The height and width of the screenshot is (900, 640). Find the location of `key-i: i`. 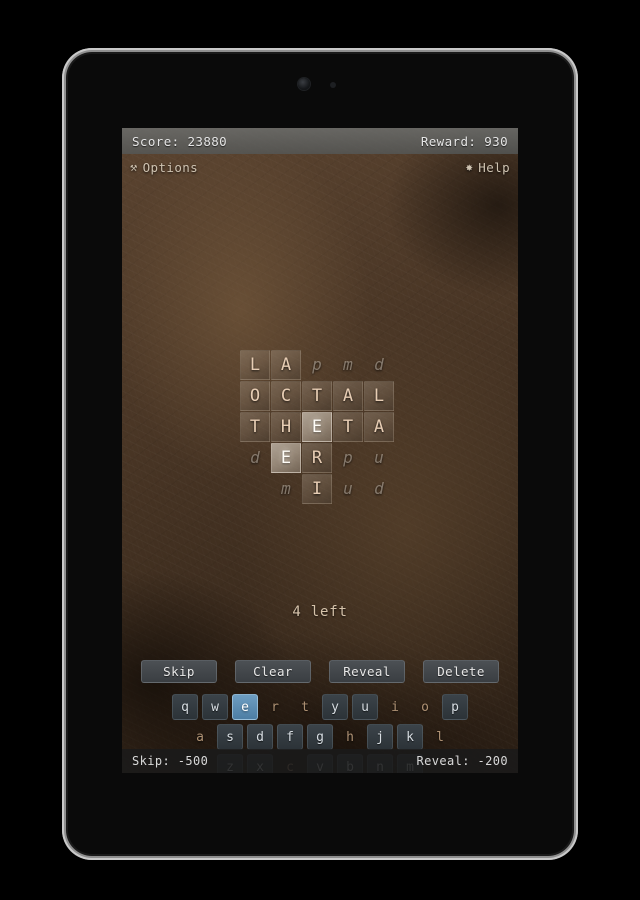

key-i: i is located at coordinates (395, 707).